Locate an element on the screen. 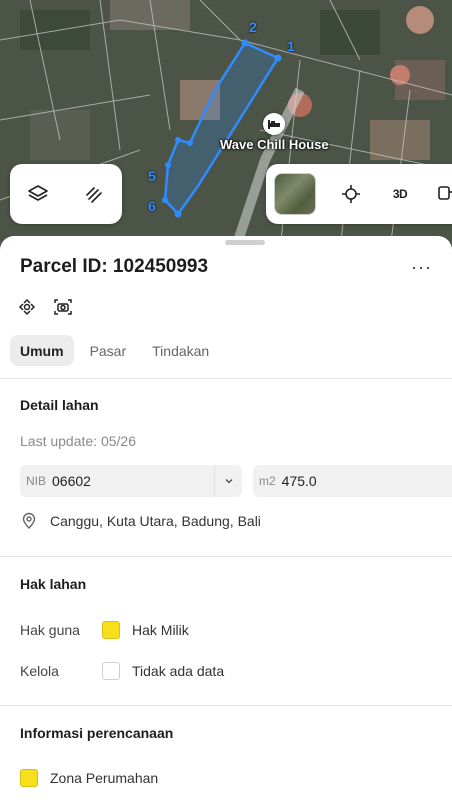 The width and height of the screenshot is (452, 804). zone-row: Zona Perumahan is located at coordinates (89, 778).